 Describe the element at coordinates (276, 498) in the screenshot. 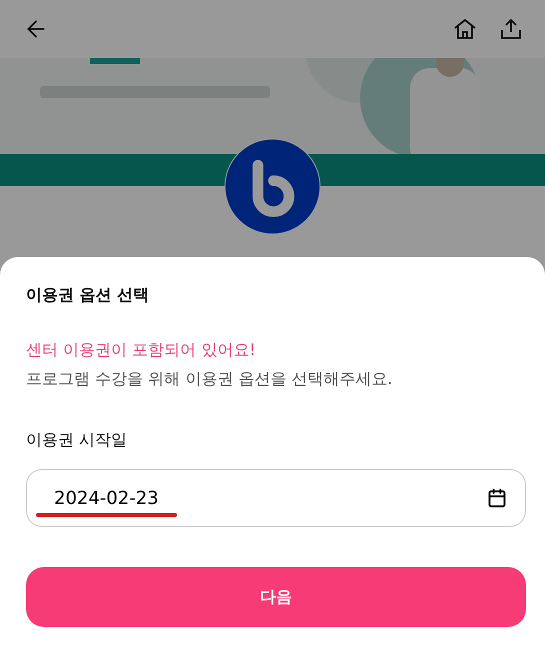

I see `date-field: 2024-02-23` at that location.